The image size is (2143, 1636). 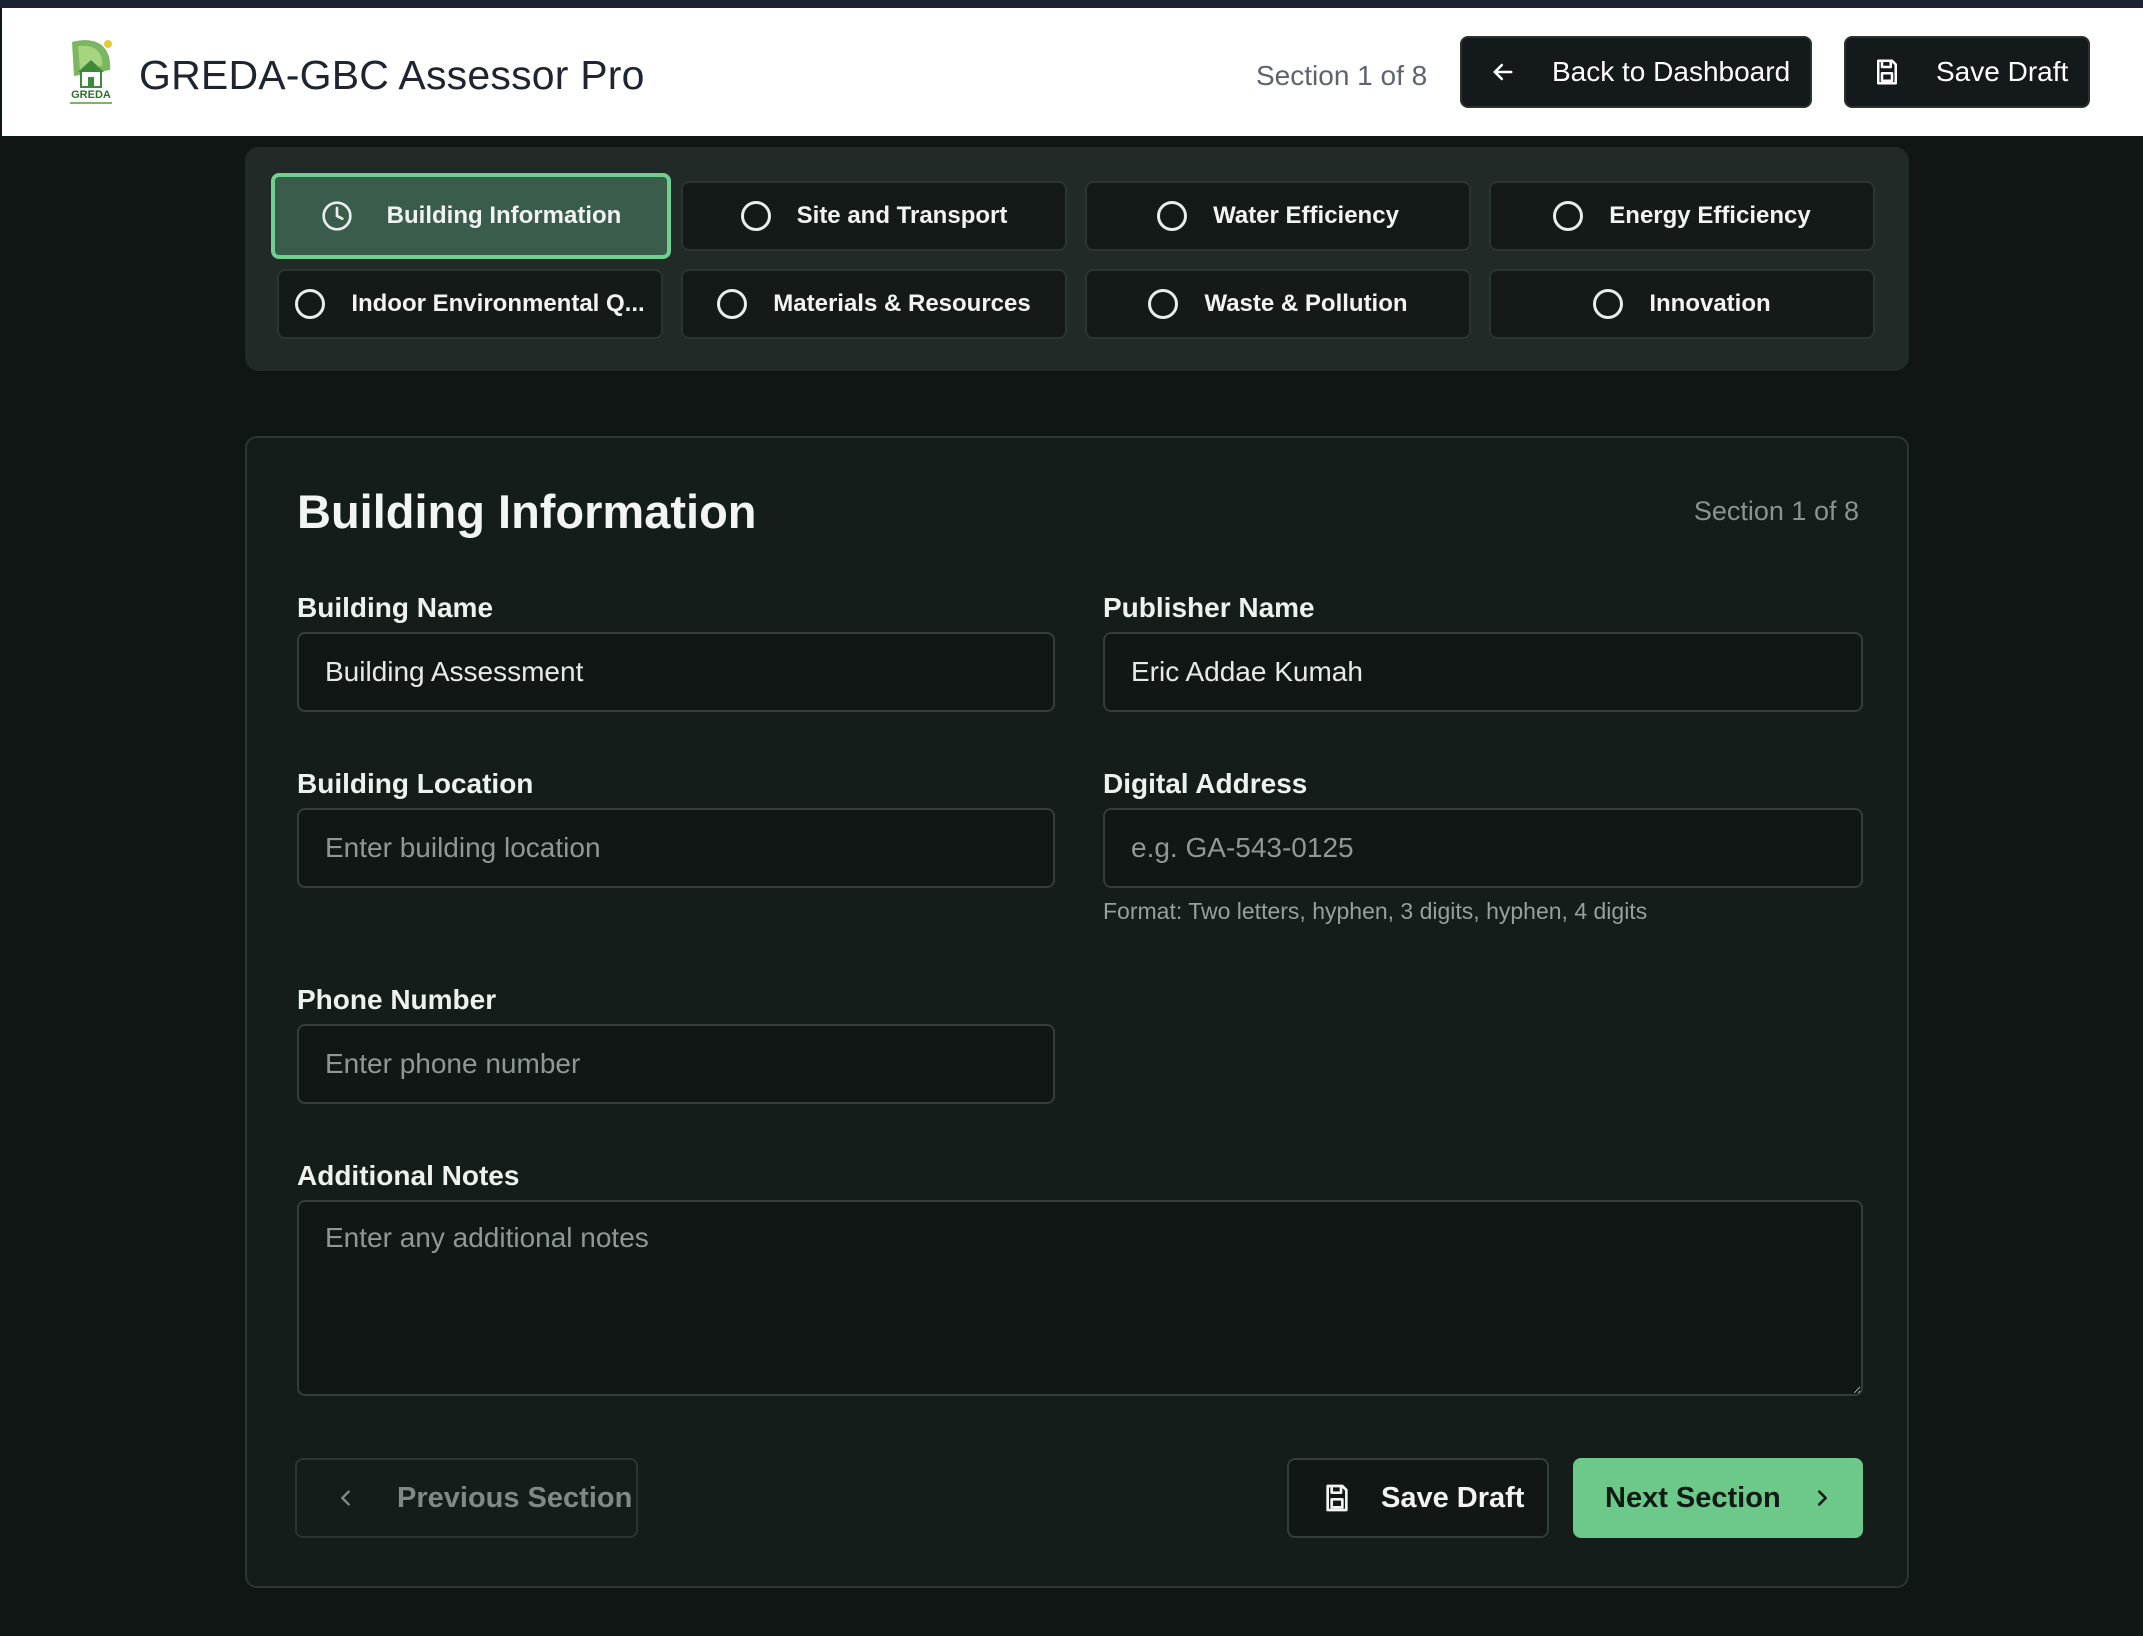 I want to click on phone-number-label: Phone Number, so click(x=397, y=999).